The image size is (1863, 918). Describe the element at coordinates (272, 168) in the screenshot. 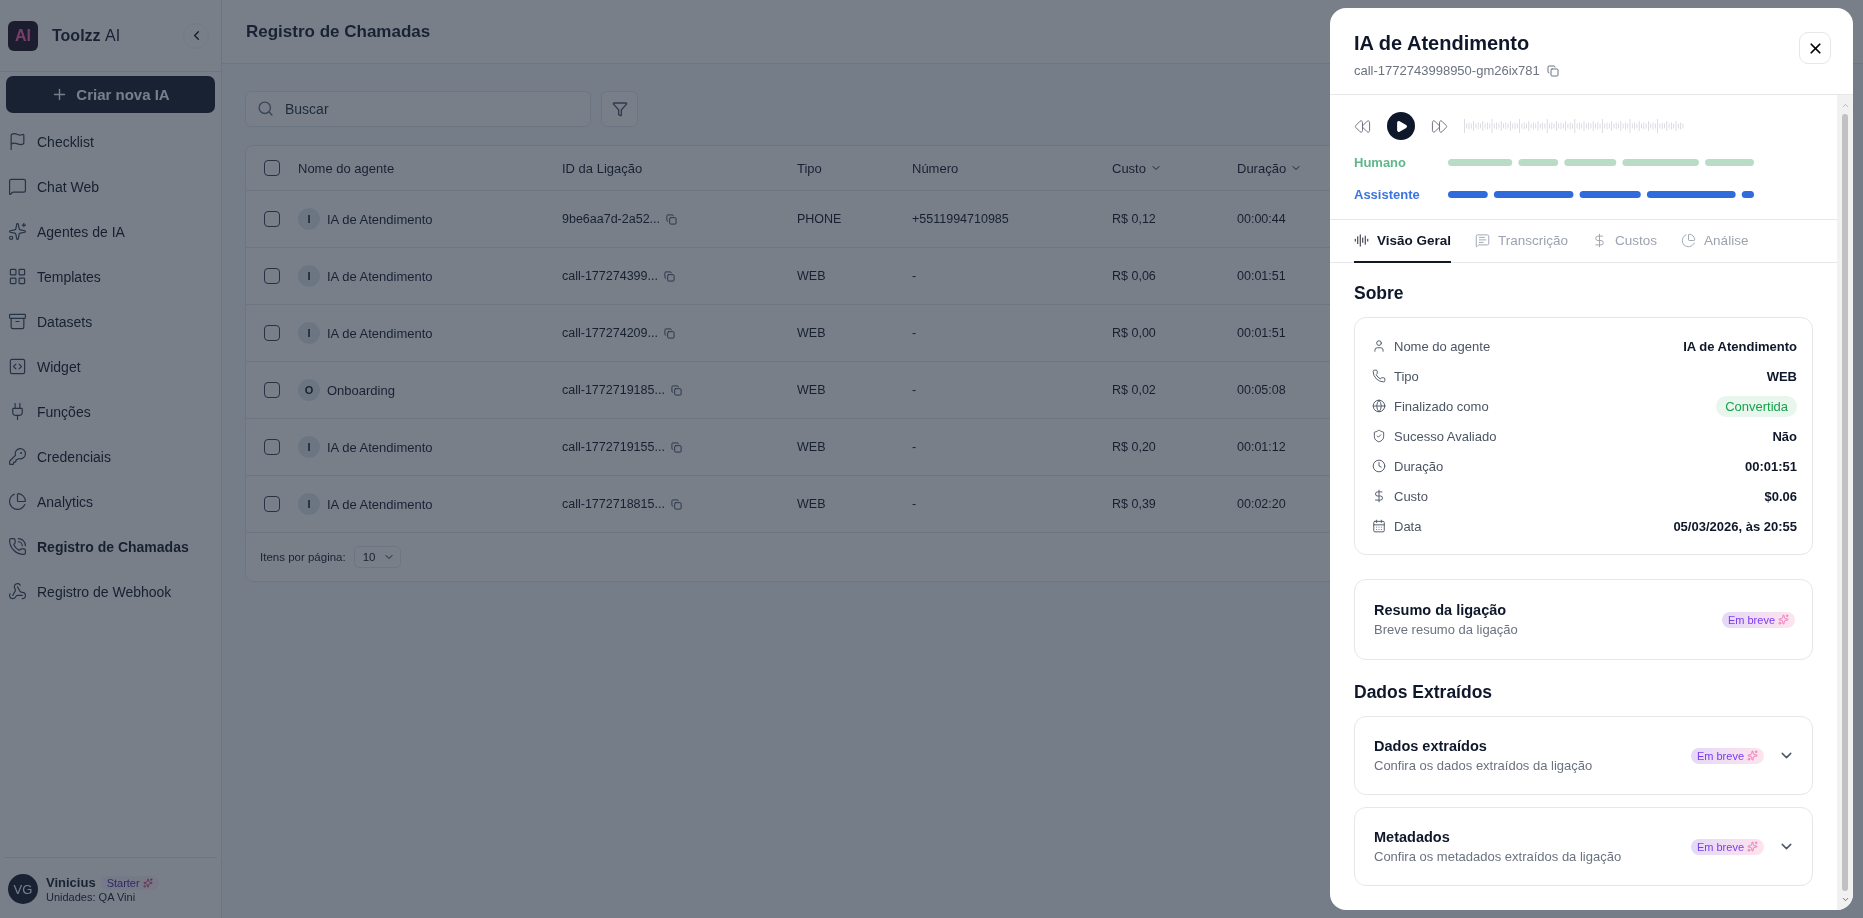

I see `select-all-checkbox` at that location.